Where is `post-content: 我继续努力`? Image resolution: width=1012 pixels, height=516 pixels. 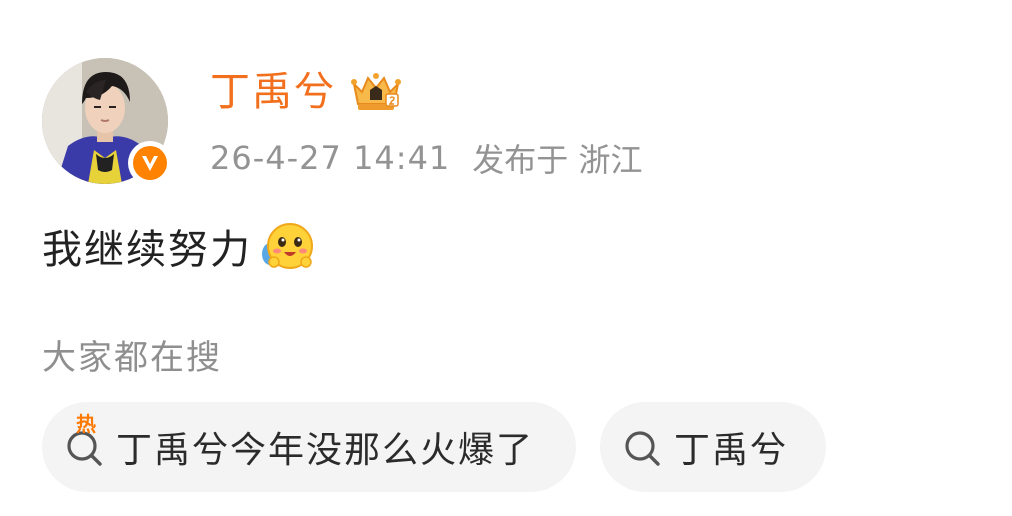 post-content: 我继续努力 is located at coordinates (179, 246).